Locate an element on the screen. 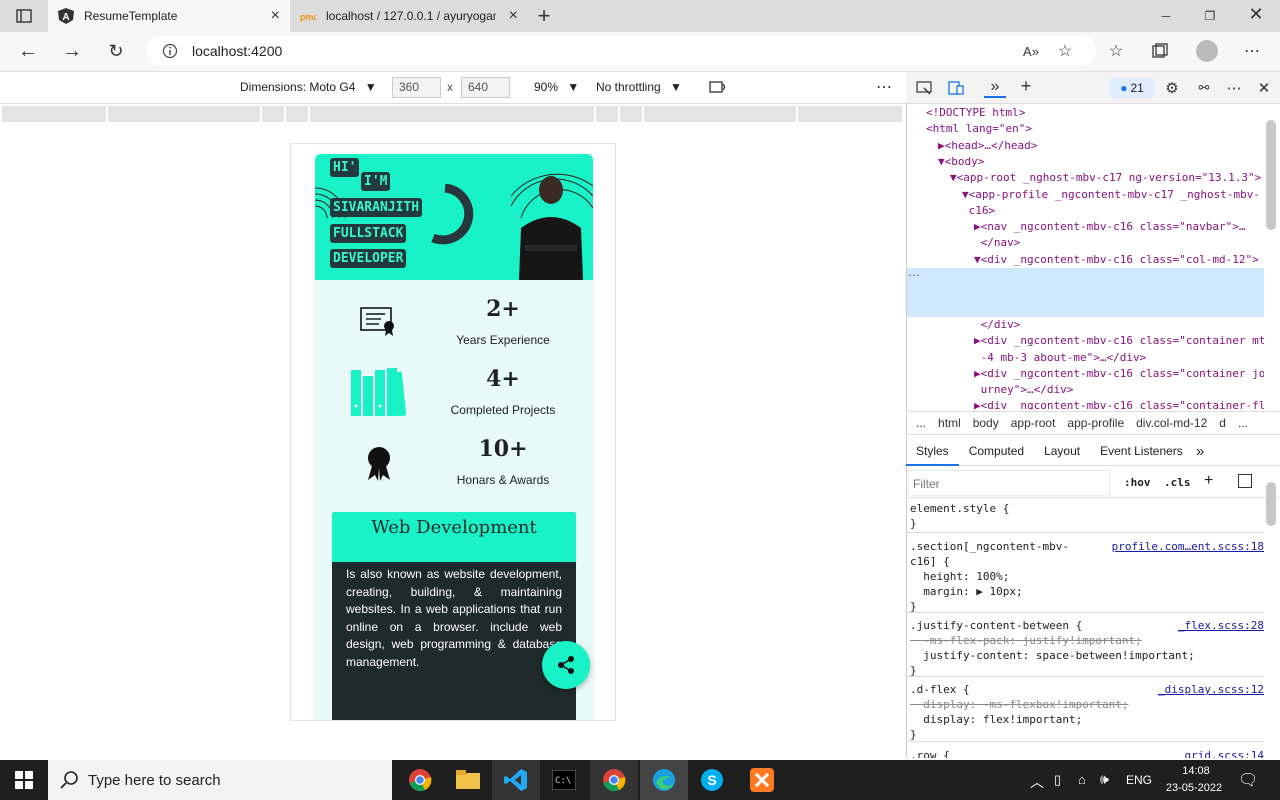 This screenshot has width=1280, height=800. width-input: 360 is located at coordinates (416, 87).